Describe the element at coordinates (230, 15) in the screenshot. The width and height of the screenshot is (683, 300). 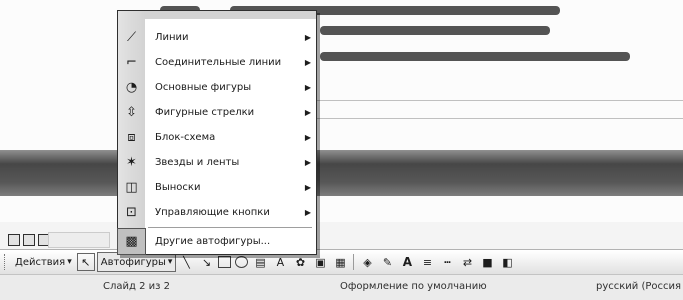
I see `menu-drag-bar` at that location.